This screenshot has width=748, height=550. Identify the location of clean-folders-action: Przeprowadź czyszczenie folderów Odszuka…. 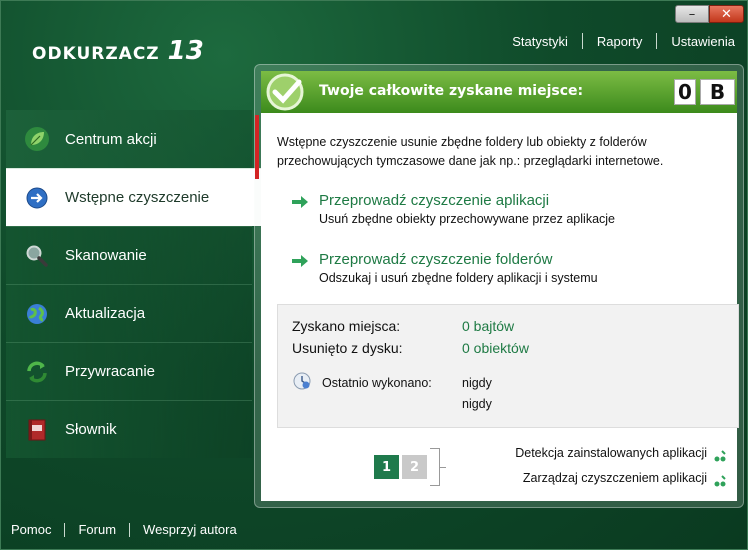
(444, 268).